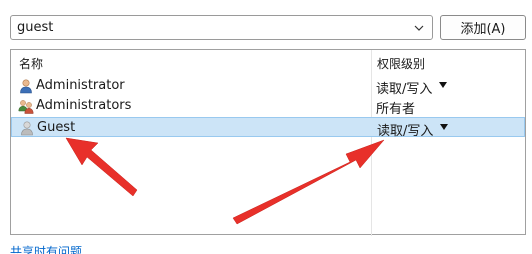 The height and width of the screenshot is (254, 532). Describe the element at coordinates (84, 105) in the screenshot. I see `list-item-name: Administrators` at that location.